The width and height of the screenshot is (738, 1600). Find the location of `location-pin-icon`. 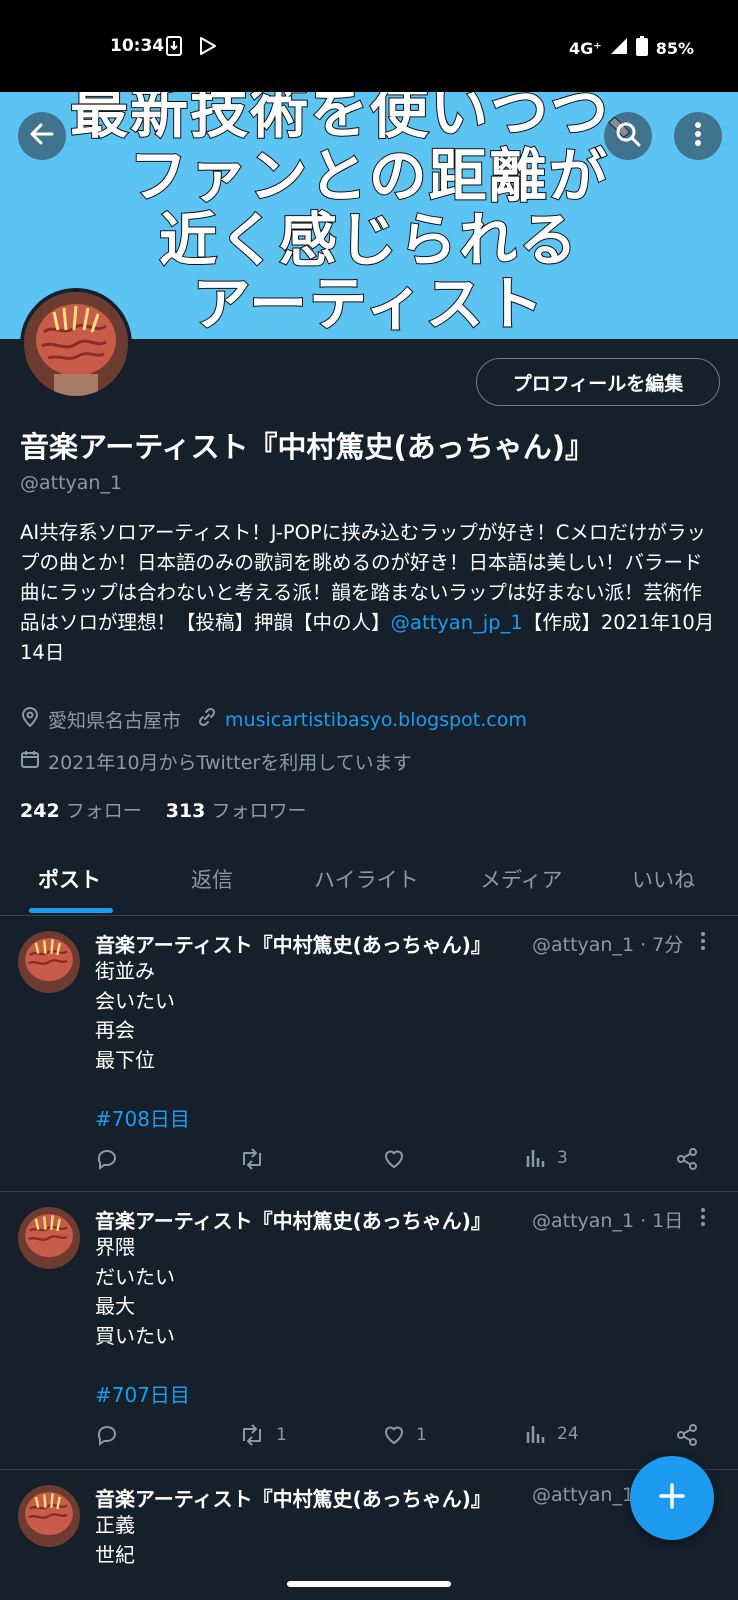

location-pin-icon is located at coordinates (30, 719).